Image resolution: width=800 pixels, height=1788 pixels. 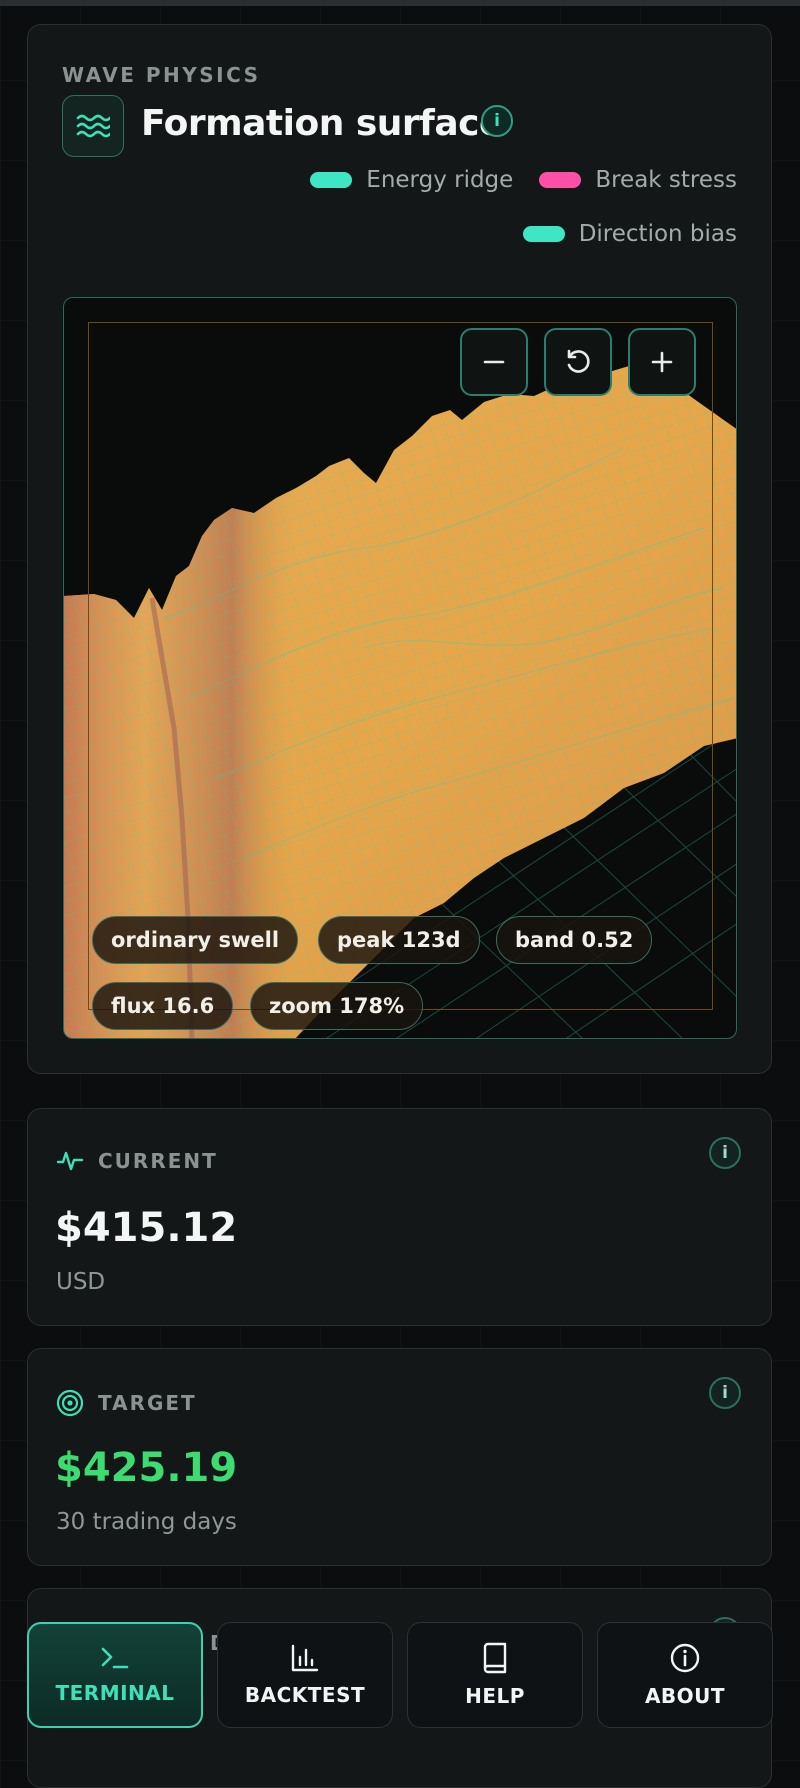 I want to click on zoom-out-button, so click(x=494, y=362).